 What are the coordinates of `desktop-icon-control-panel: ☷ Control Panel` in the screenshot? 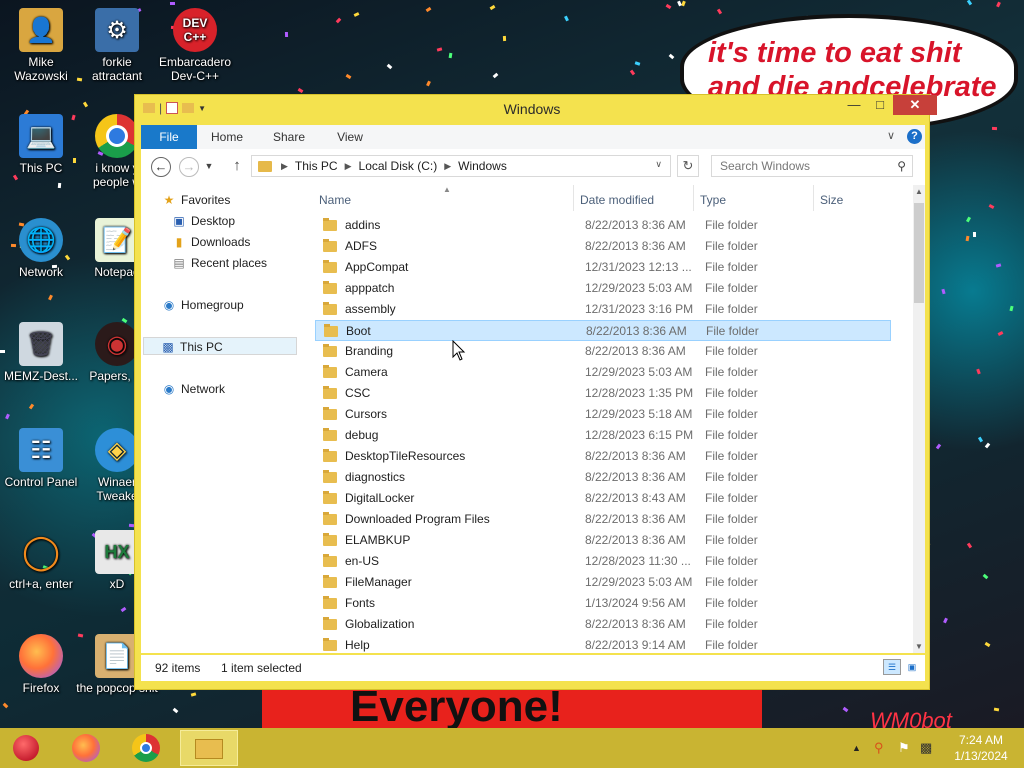 It's located at (41, 458).